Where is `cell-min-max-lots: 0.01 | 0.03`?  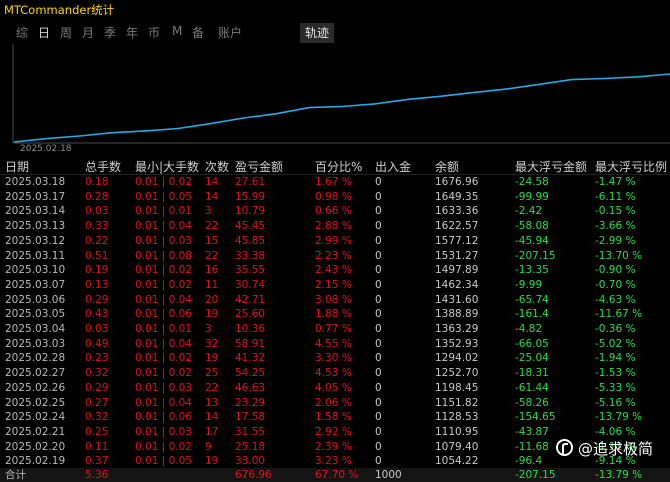
cell-min-max-lots: 0.01 | 0.03 is located at coordinates (163, 240).